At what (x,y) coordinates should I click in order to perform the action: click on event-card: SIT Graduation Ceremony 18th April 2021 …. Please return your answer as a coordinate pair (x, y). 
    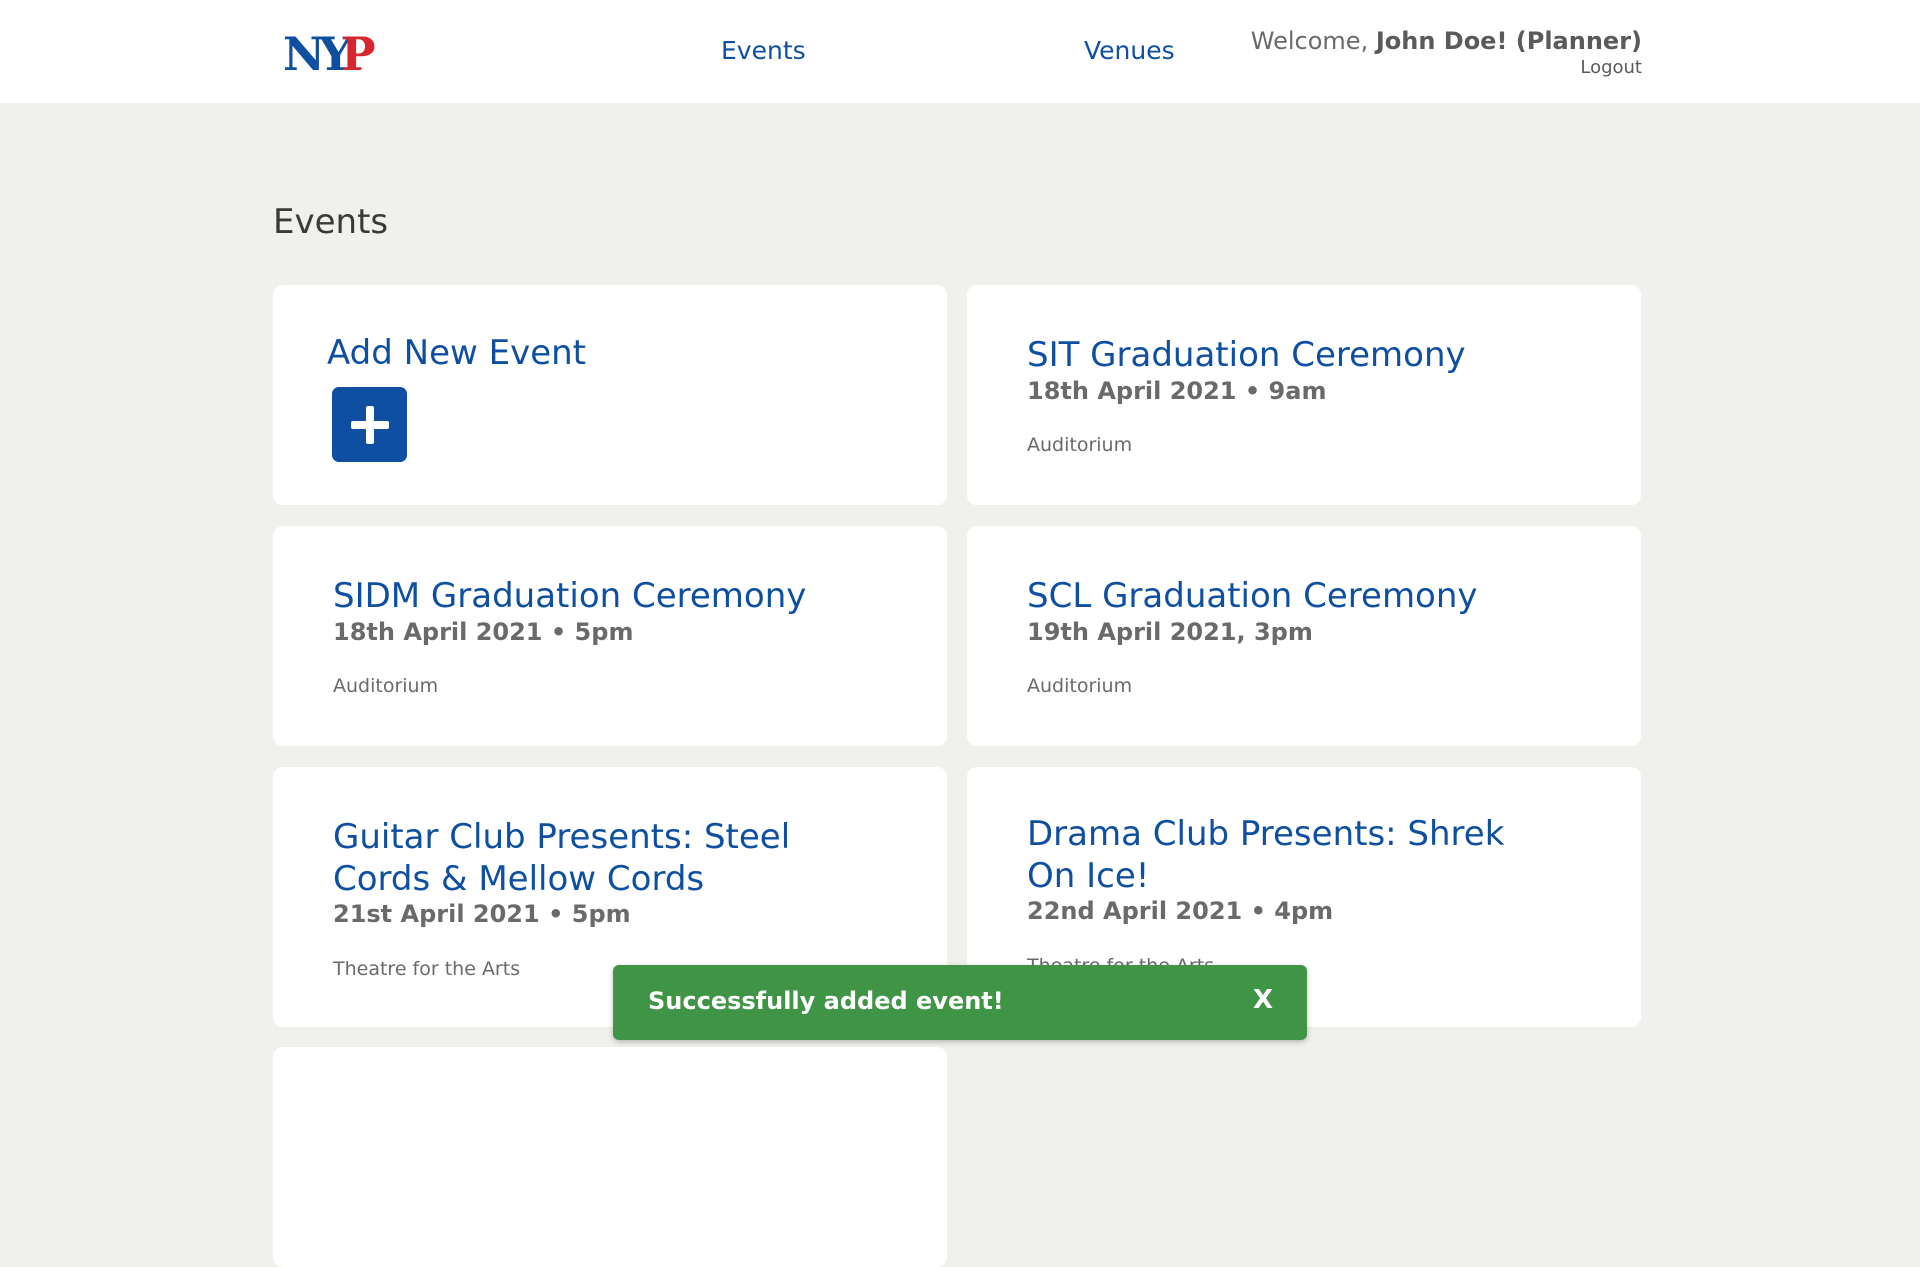
    Looking at the image, I should click on (1304, 395).